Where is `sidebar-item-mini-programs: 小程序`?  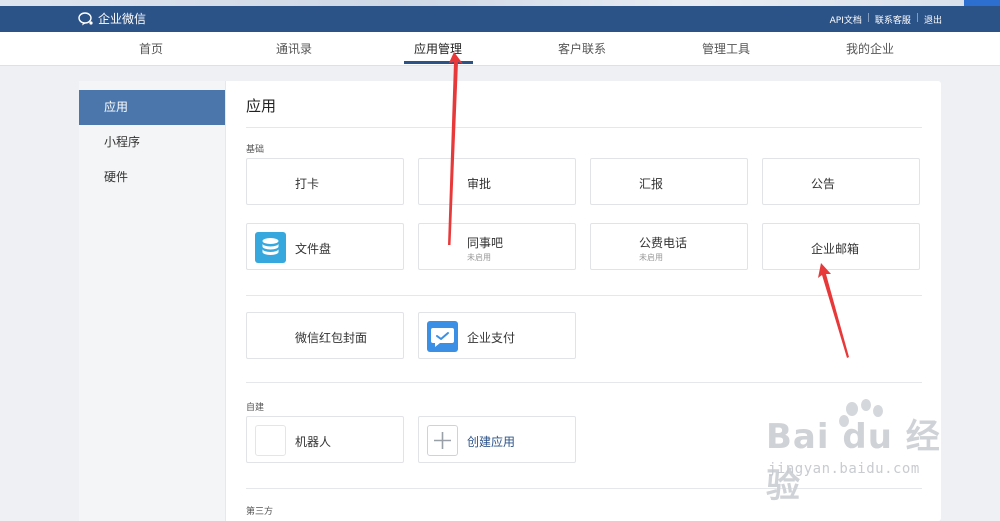
sidebar-item-mini-programs: 小程序 is located at coordinates (152, 142).